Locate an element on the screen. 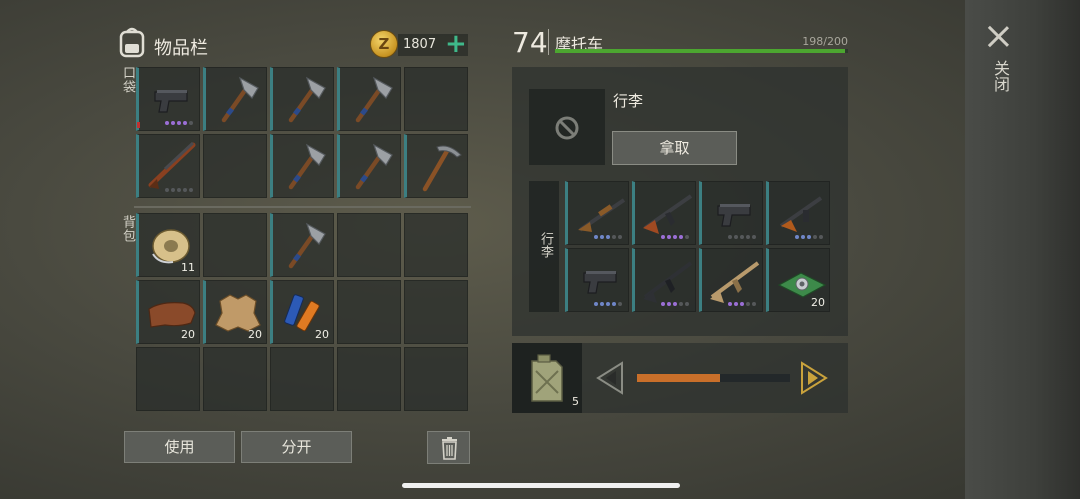 The height and width of the screenshot is (499, 1080). add-coins-button: + is located at coordinates (456, 44).